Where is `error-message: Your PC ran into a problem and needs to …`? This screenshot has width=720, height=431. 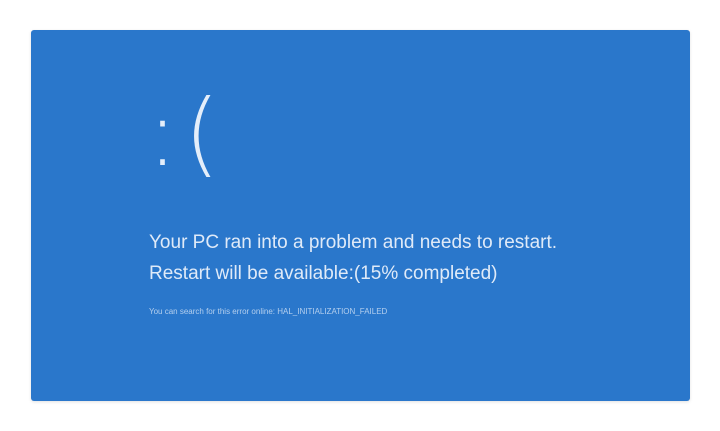
error-message: Your PC ran into a problem and needs to … is located at coordinates (353, 258).